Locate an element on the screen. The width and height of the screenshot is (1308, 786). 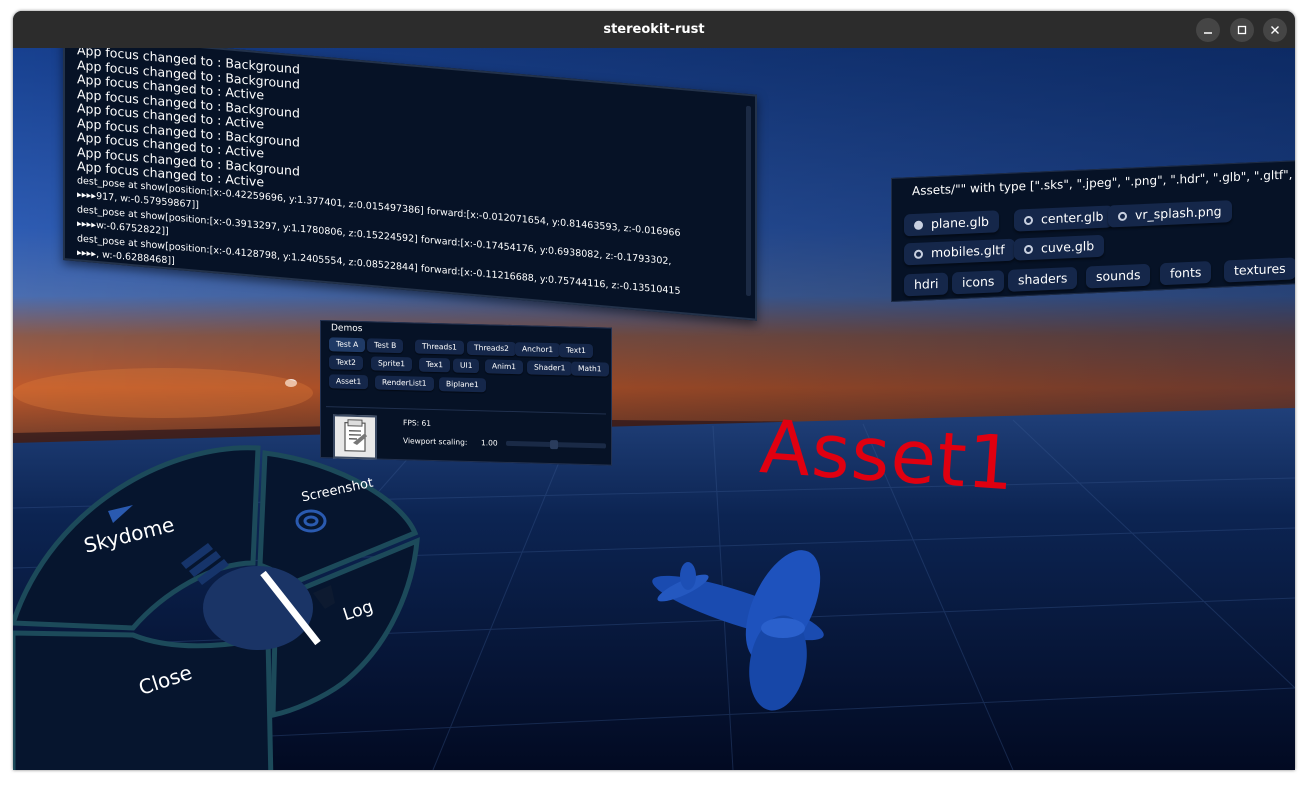
folder-sounds: sounds is located at coordinates (1118, 276).